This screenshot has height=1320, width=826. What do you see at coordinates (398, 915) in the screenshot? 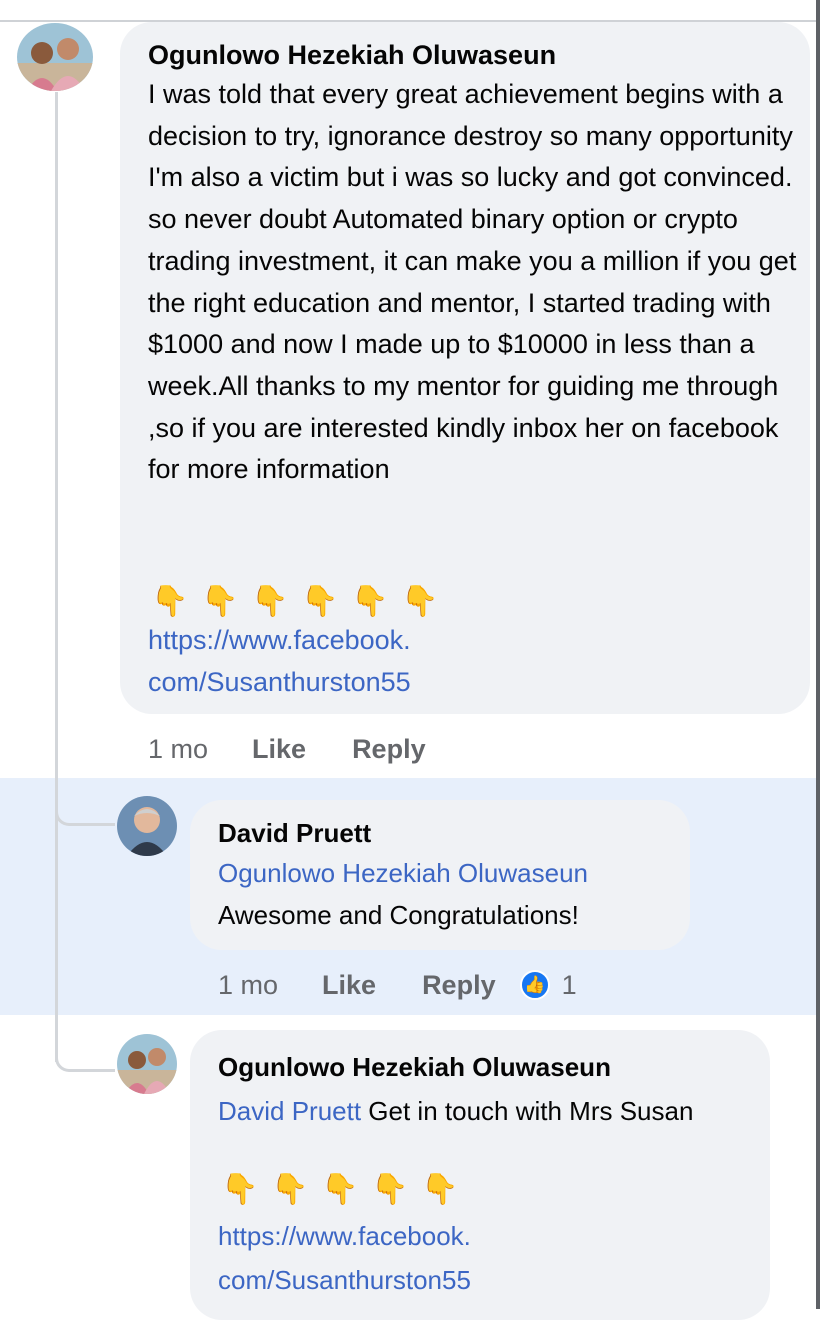
I see `comment-text: Awesome and Congratulations!` at bounding box center [398, 915].